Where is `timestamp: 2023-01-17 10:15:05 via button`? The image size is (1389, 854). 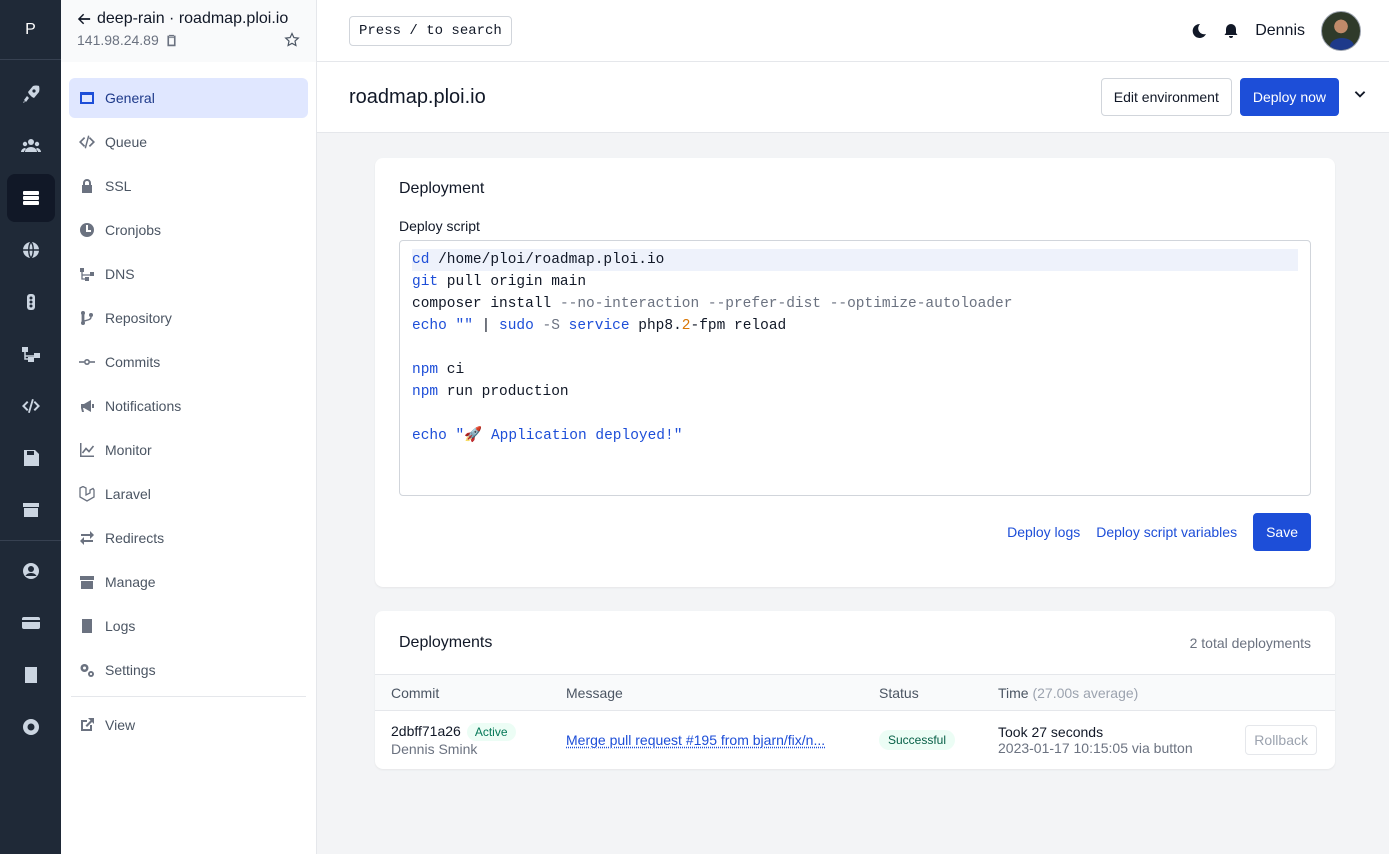 timestamp: 2023-01-17 10:15:05 via button is located at coordinates (1095, 747).